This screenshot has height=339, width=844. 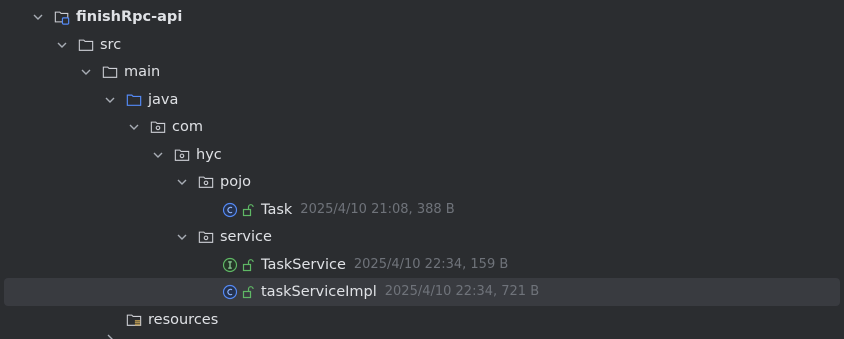 I want to click on tree-node-src: src, so click(x=422, y=45).